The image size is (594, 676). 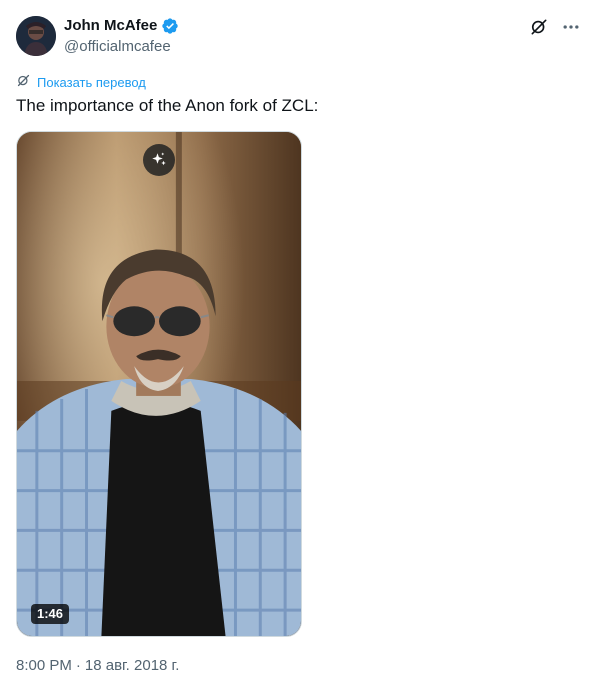 I want to click on tweet-text: The importance of the Anon fork of ZCL:, so click(x=167, y=105).